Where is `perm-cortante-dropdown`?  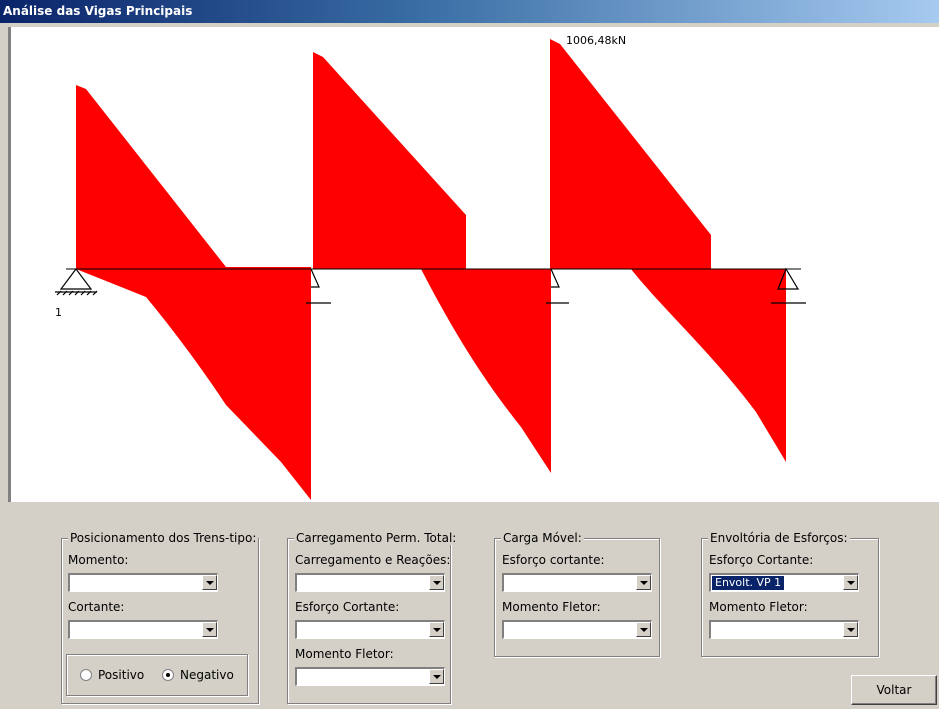
perm-cortante-dropdown is located at coordinates (370, 629).